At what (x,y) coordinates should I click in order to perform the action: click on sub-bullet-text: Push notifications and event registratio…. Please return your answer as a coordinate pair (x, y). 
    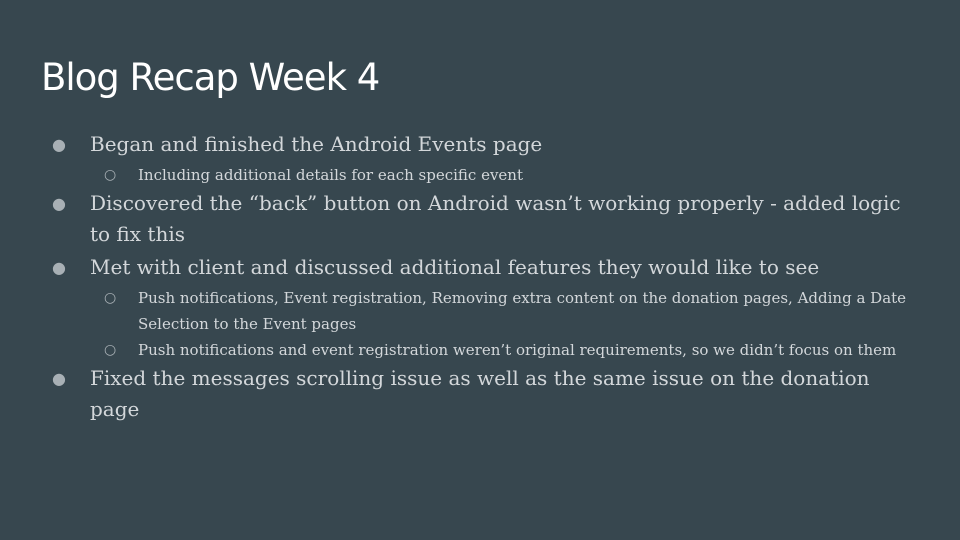
    Looking at the image, I should click on (517, 350).